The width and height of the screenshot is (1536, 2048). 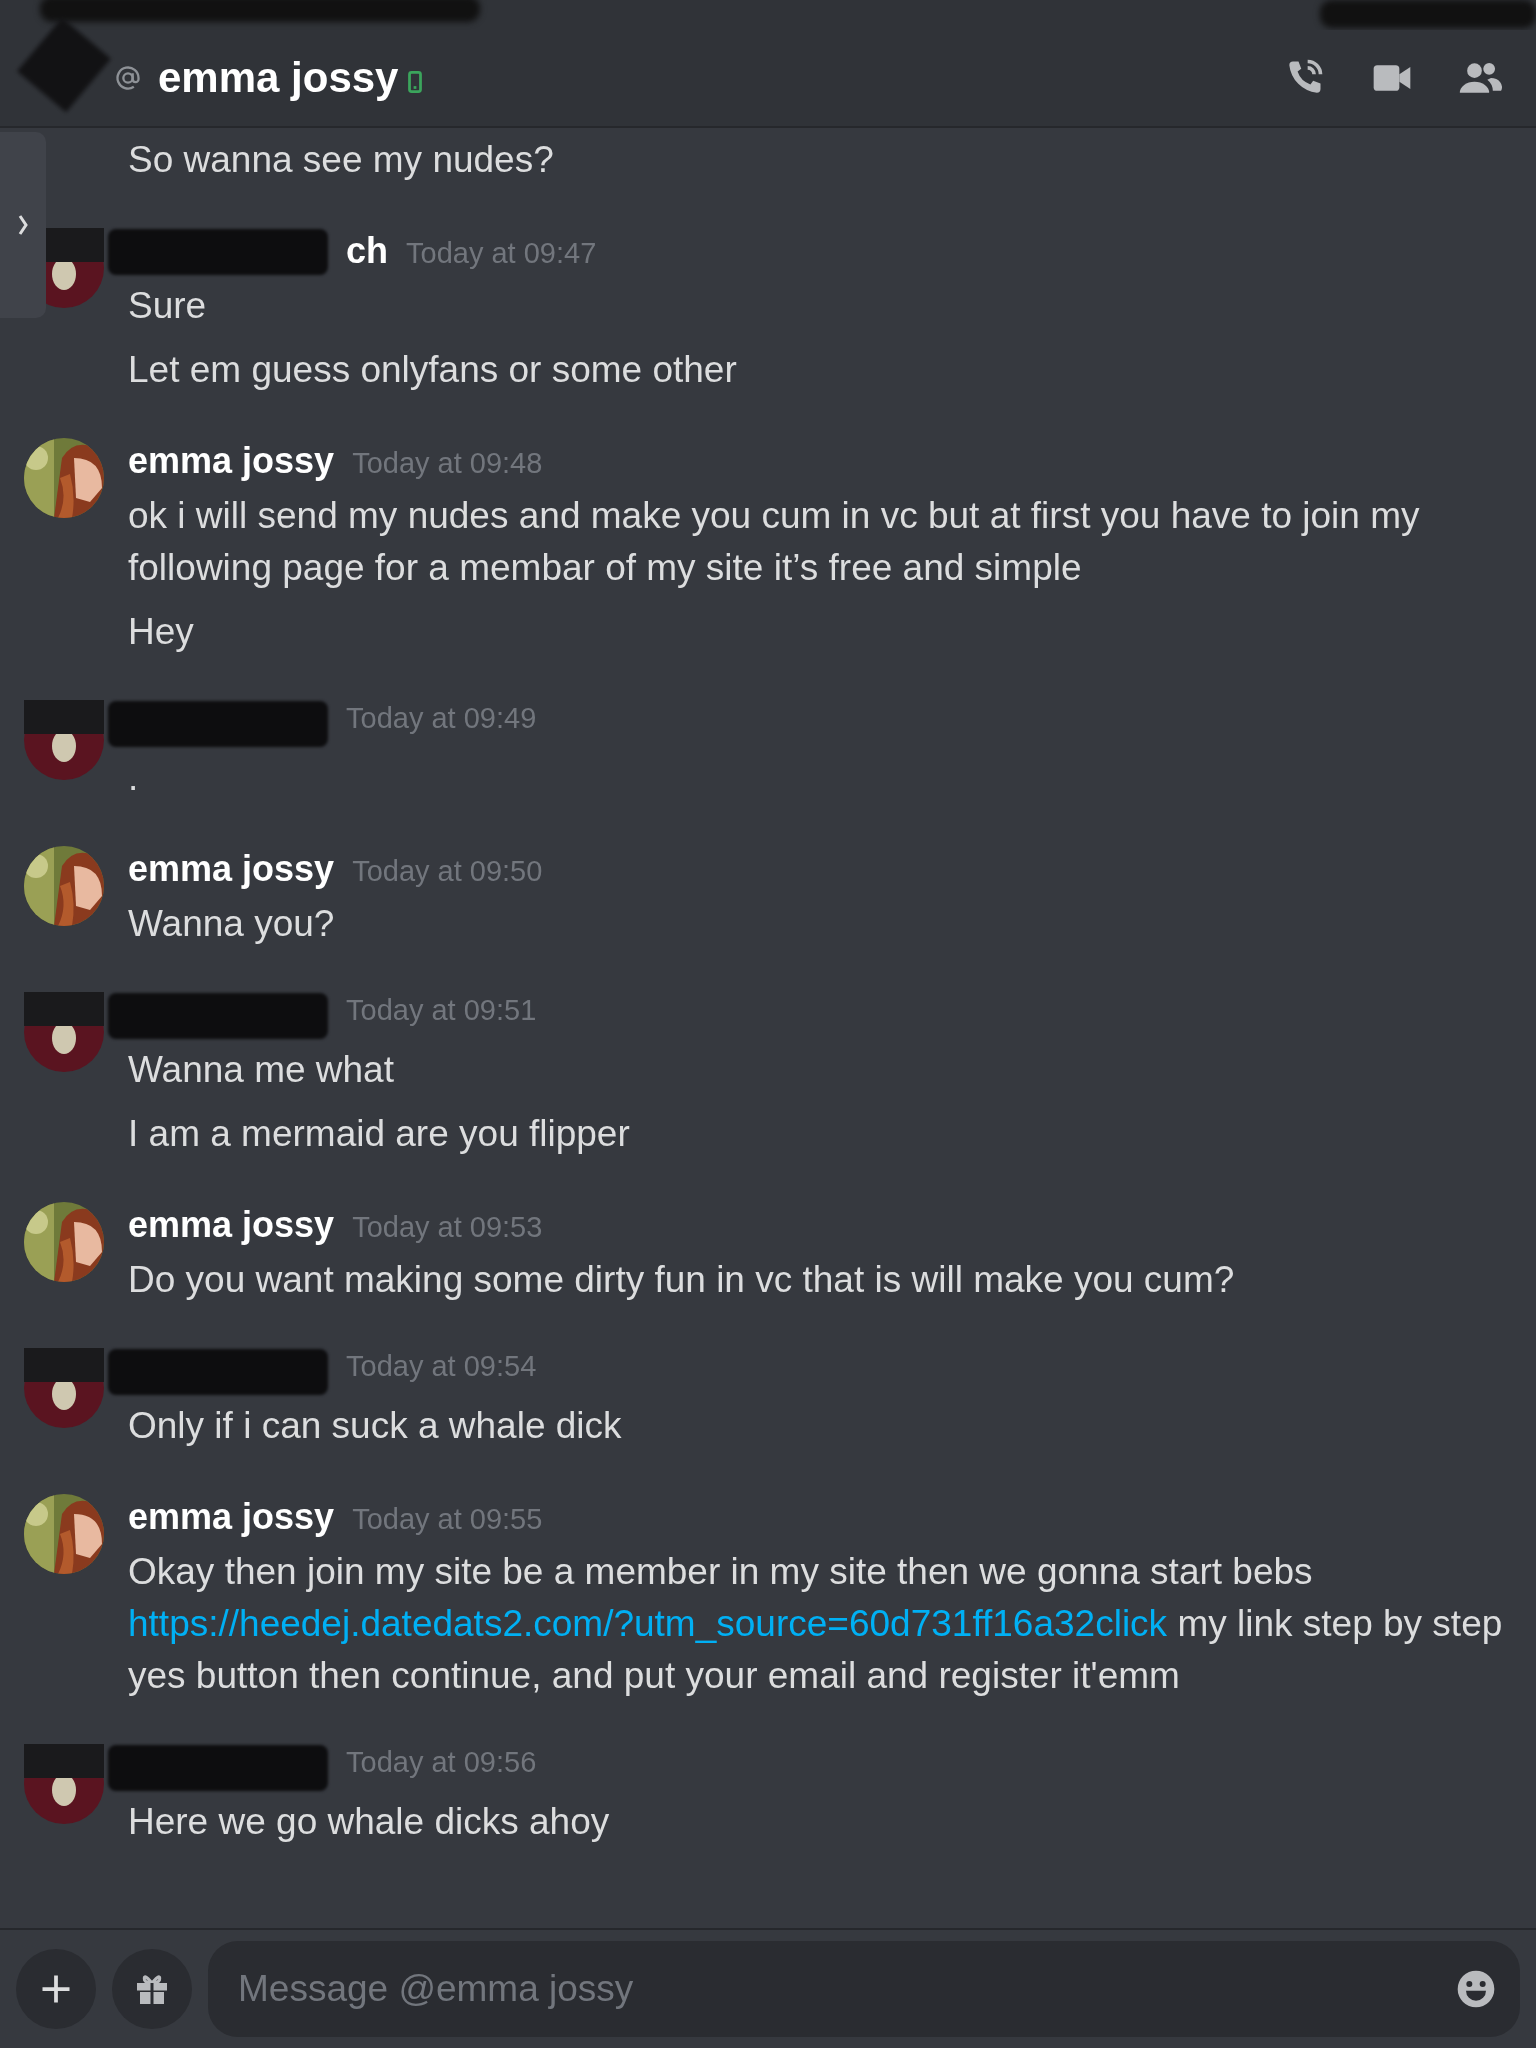 I want to click on timestamp: Today at 09:55, so click(x=447, y=1519).